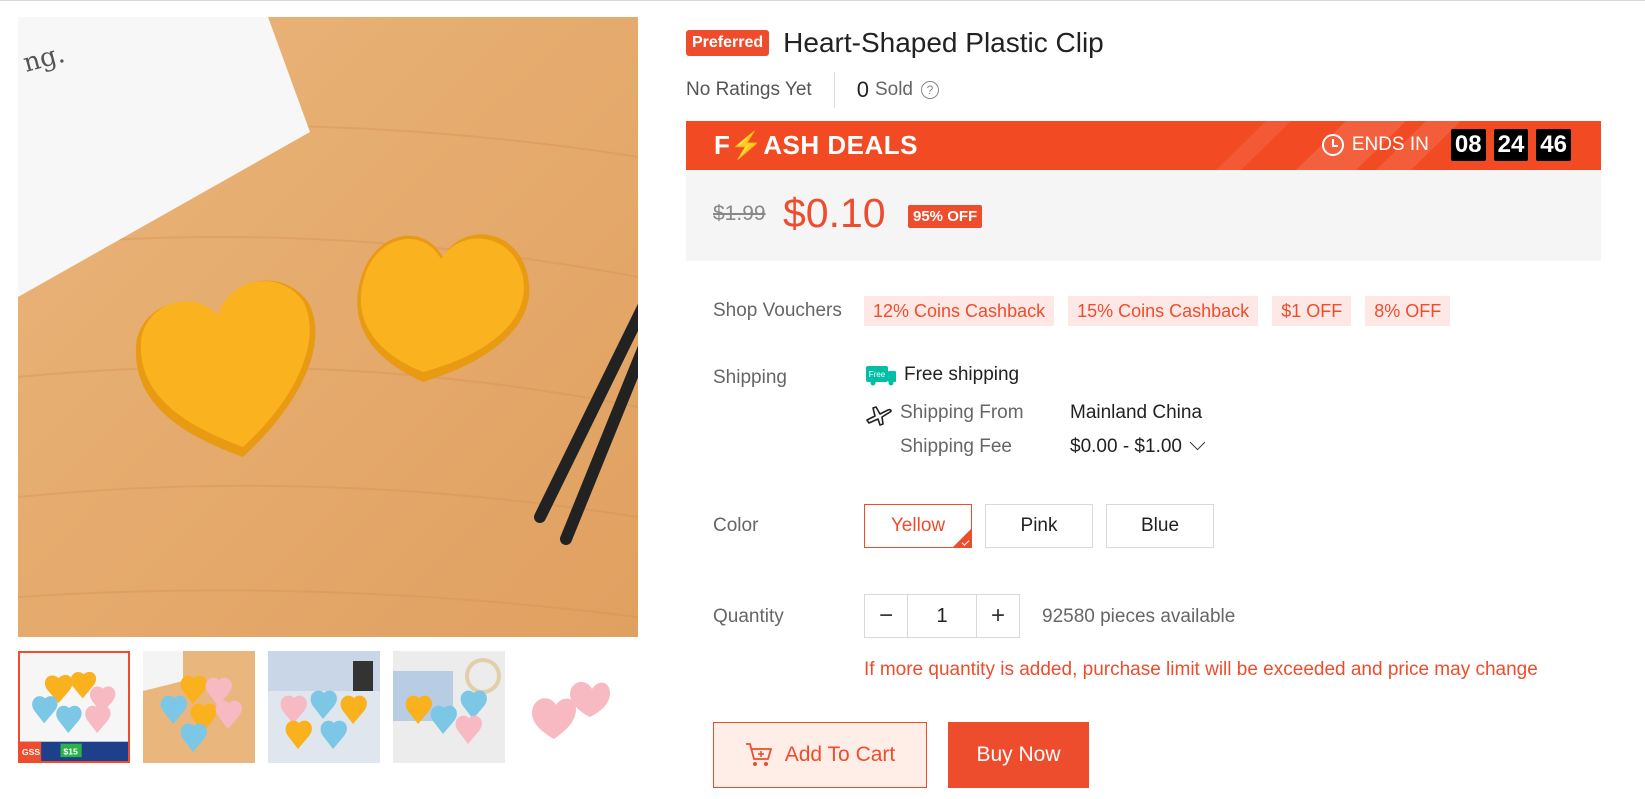 Image resolution: width=1645 pixels, height=799 pixels. What do you see at coordinates (1136, 412) in the screenshot?
I see `shipping-from-value: Mainland China` at bounding box center [1136, 412].